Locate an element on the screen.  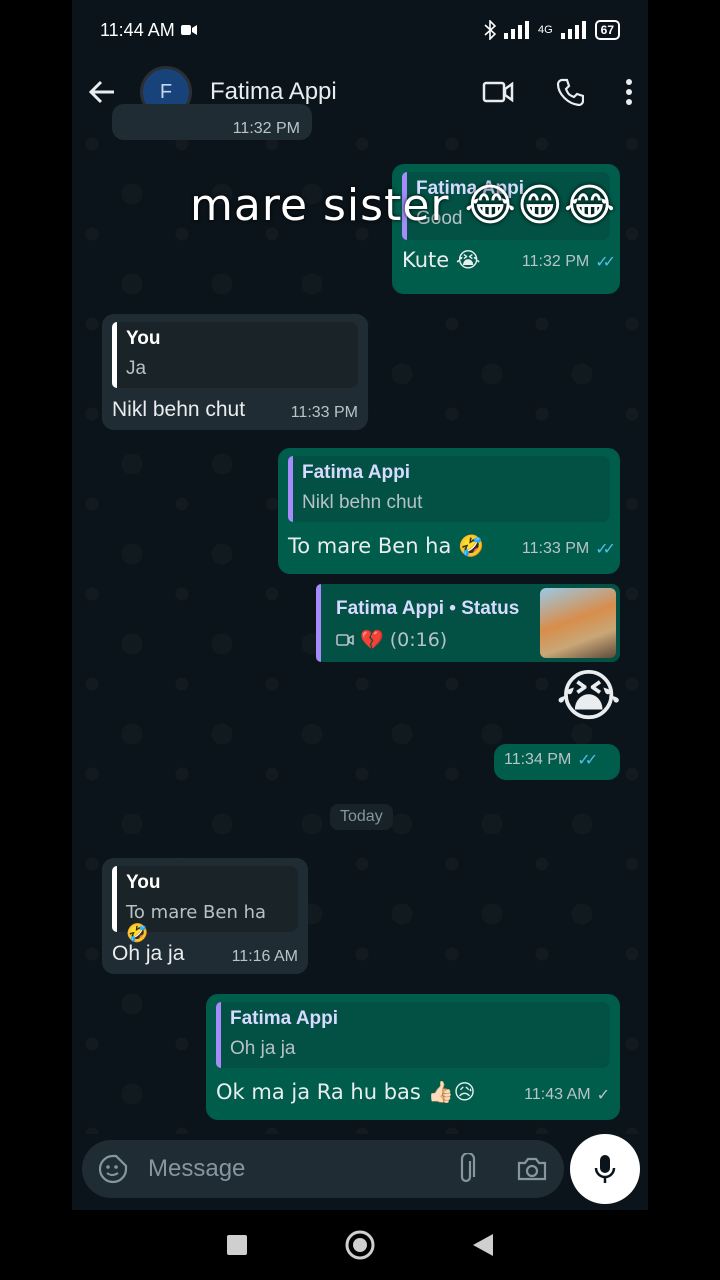
sticker-emoji: 😭 is located at coordinates (589, 696).